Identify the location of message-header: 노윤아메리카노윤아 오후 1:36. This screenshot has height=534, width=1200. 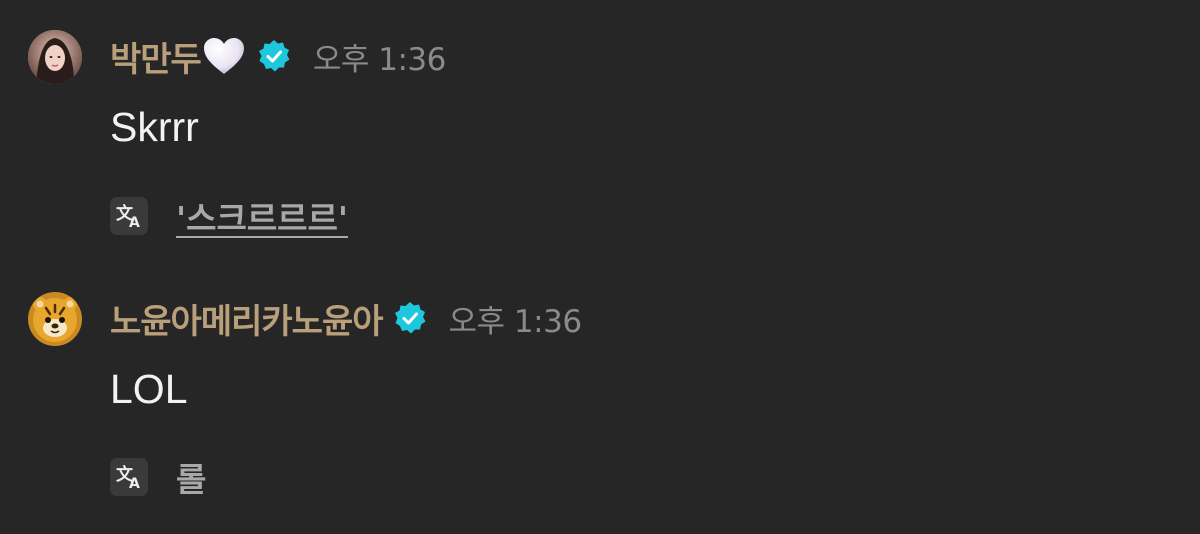
(346, 318).